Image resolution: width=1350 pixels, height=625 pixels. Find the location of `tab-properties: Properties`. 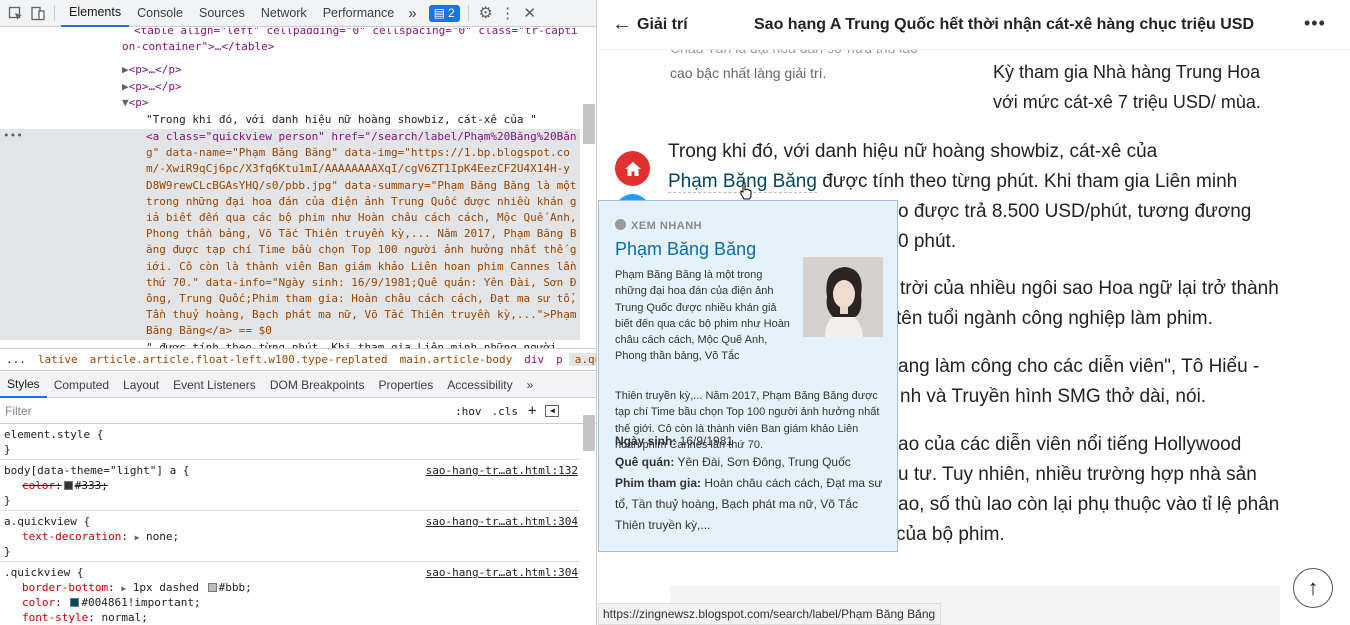

tab-properties: Properties is located at coordinates (406, 385).